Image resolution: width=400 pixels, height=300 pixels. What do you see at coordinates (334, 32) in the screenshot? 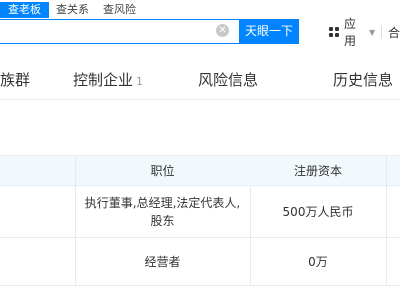
I see `grid-icon` at bounding box center [334, 32].